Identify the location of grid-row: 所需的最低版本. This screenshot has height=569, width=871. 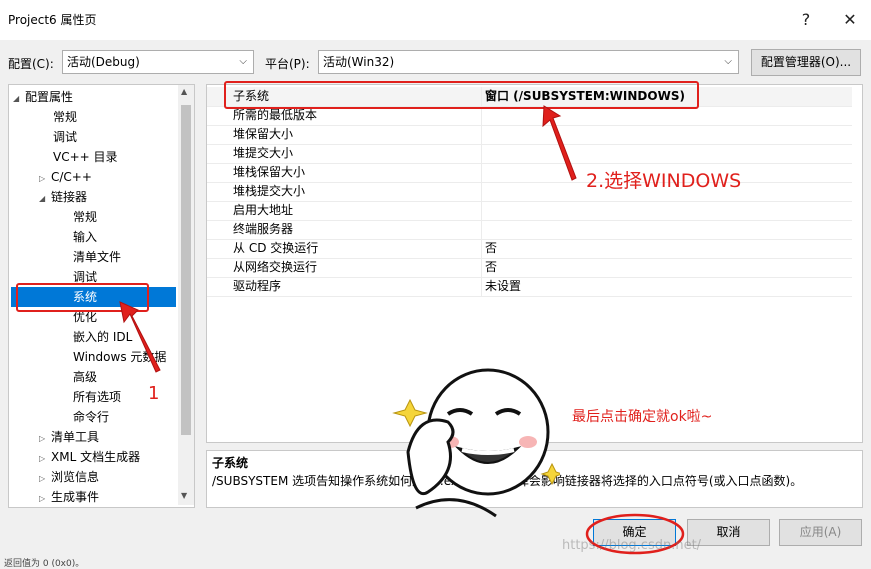
(529, 116).